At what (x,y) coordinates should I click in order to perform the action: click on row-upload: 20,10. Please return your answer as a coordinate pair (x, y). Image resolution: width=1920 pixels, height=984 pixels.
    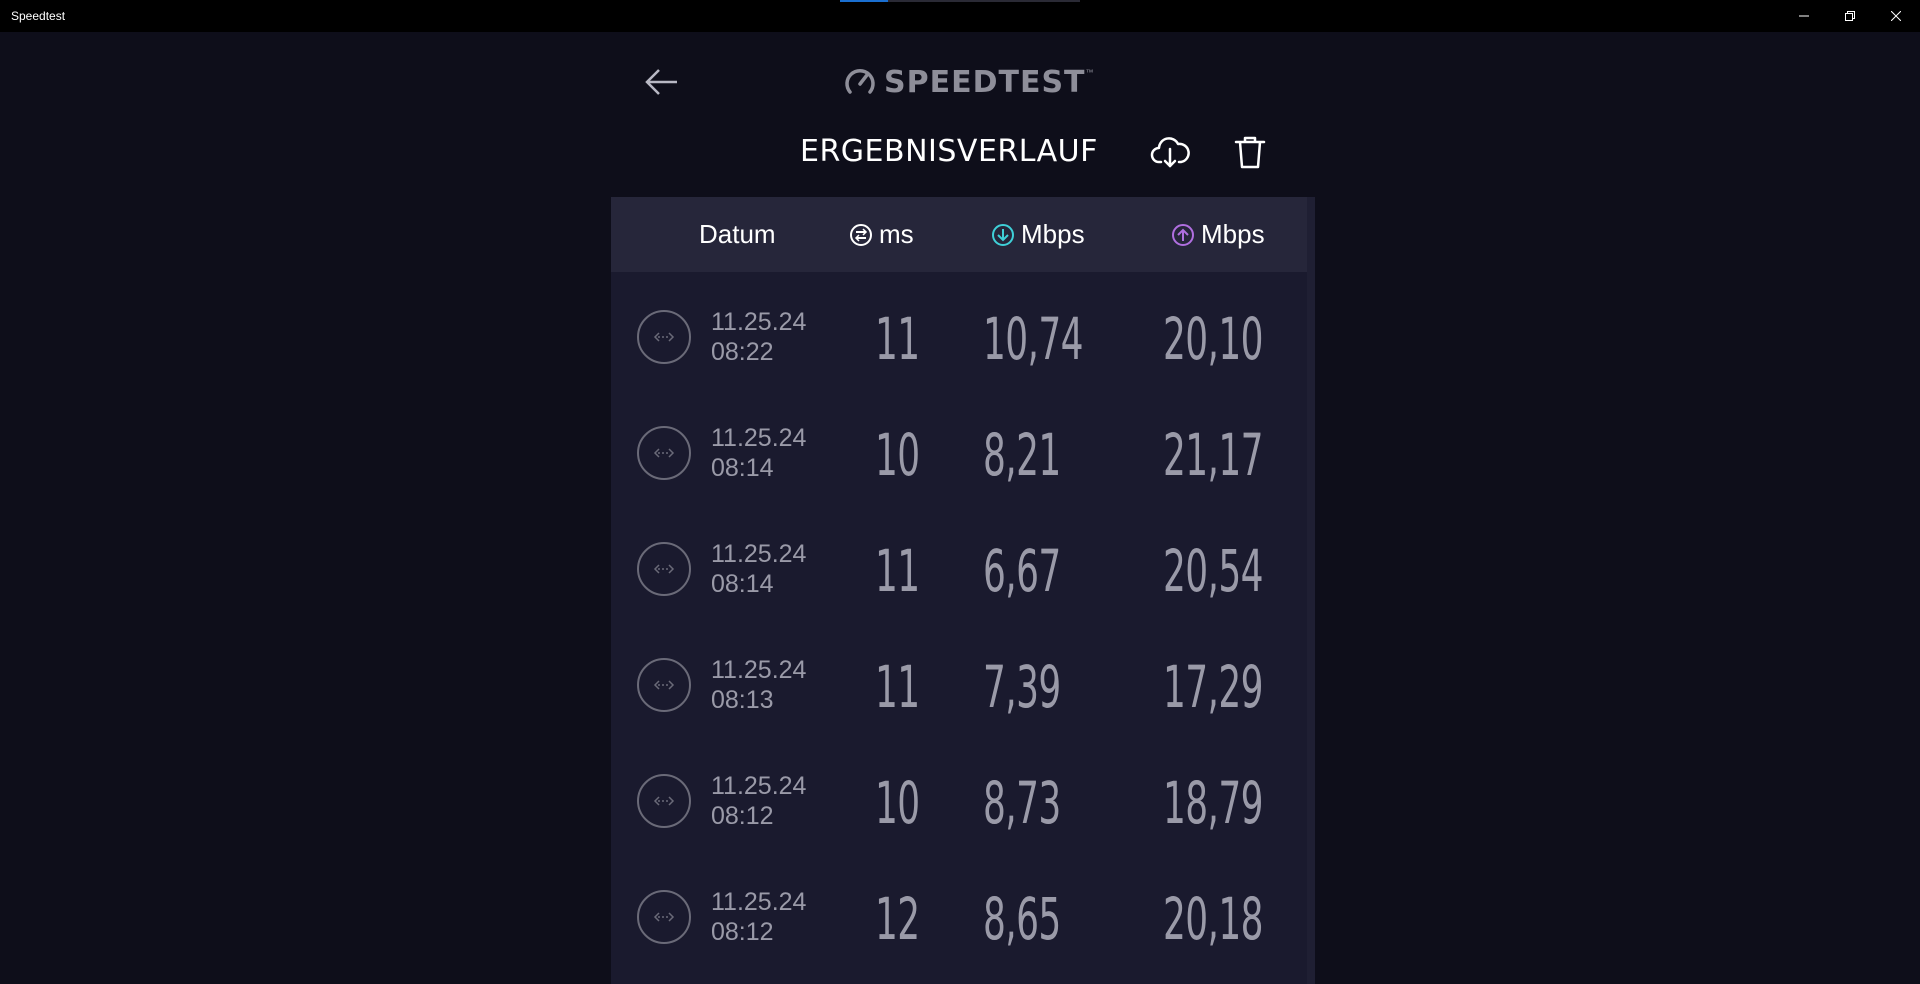
    Looking at the image, I should click on (1213, 339).